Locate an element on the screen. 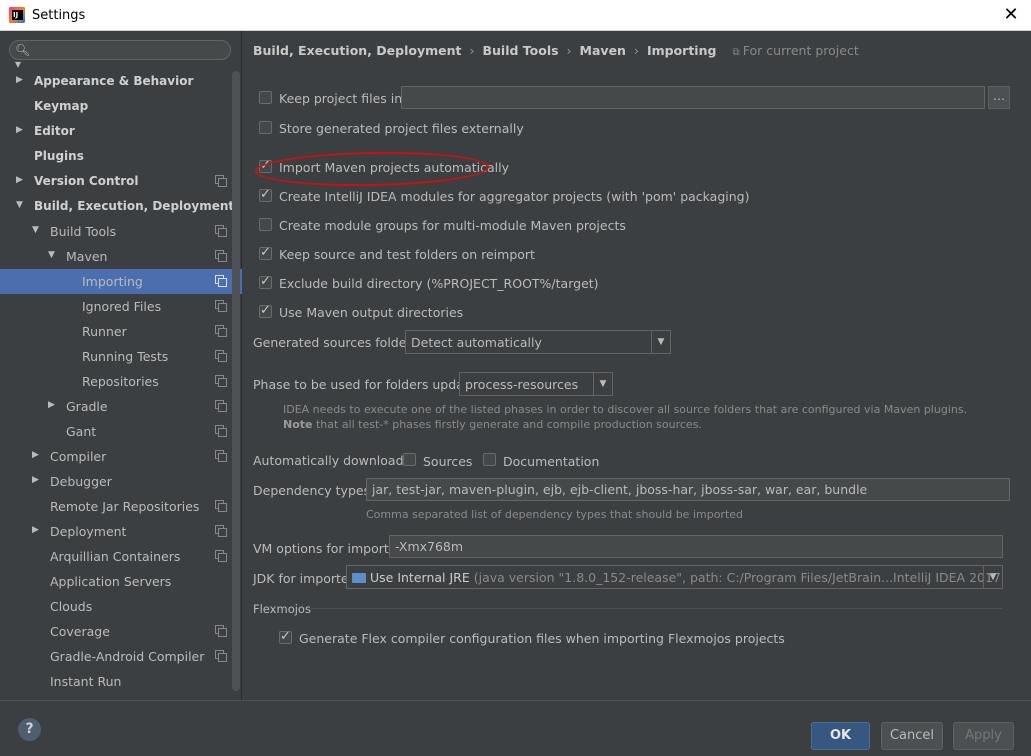 Image resolution: width=1031 pixels, height=756 pixels. keep-source-checkbox is located at coordinates (265, 253).